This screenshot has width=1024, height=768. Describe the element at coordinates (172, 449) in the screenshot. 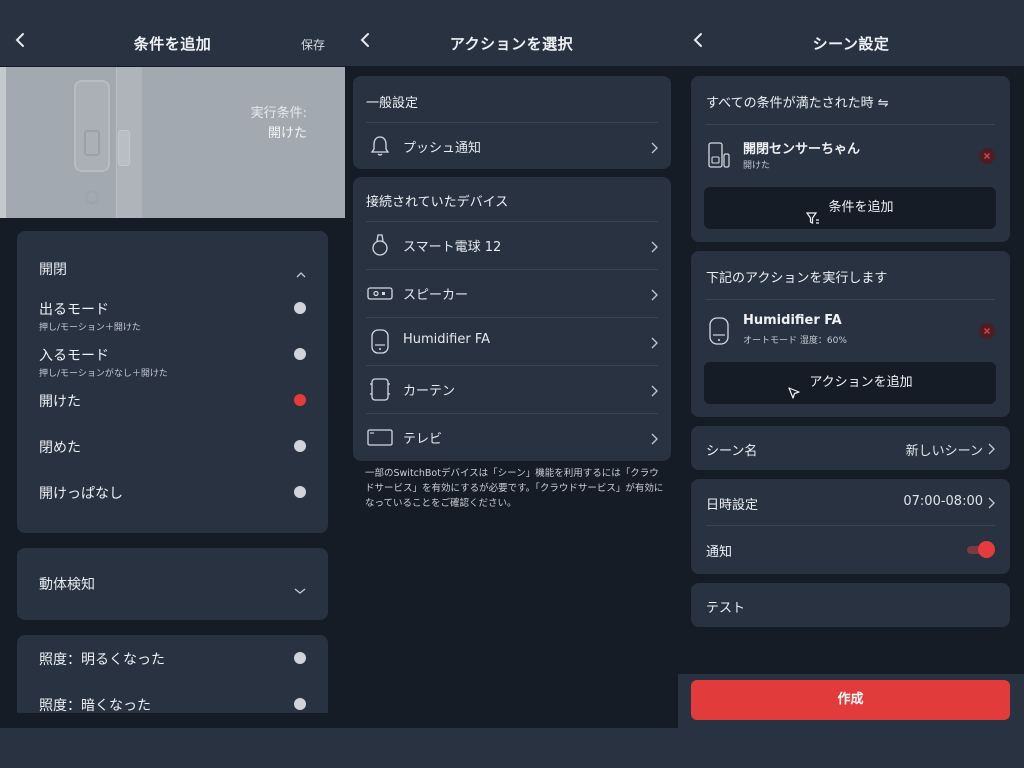

I see `condition-option-closed: 閉めた` at that location.